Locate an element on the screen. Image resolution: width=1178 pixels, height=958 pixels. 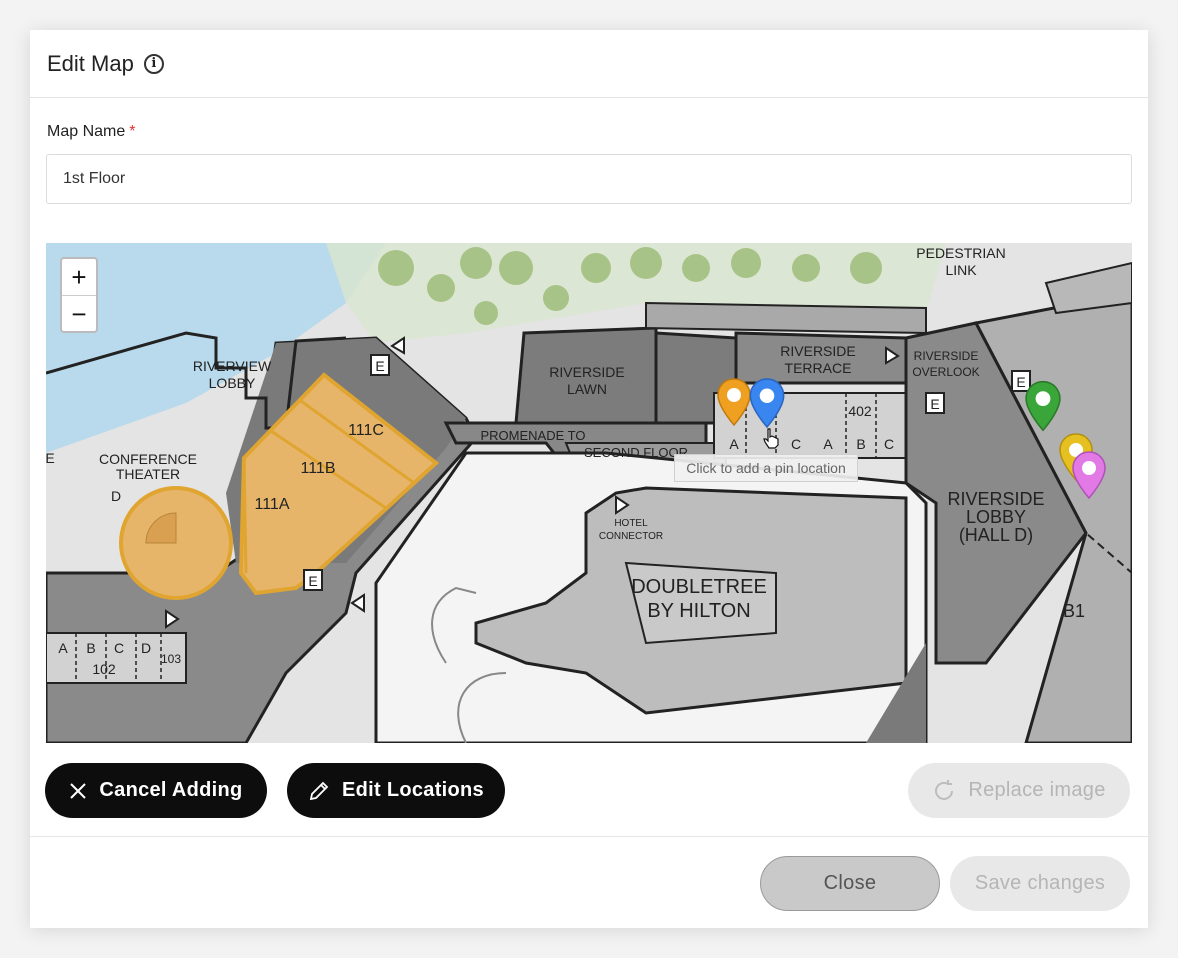
footer-divider is located at coordinates (589, 836).